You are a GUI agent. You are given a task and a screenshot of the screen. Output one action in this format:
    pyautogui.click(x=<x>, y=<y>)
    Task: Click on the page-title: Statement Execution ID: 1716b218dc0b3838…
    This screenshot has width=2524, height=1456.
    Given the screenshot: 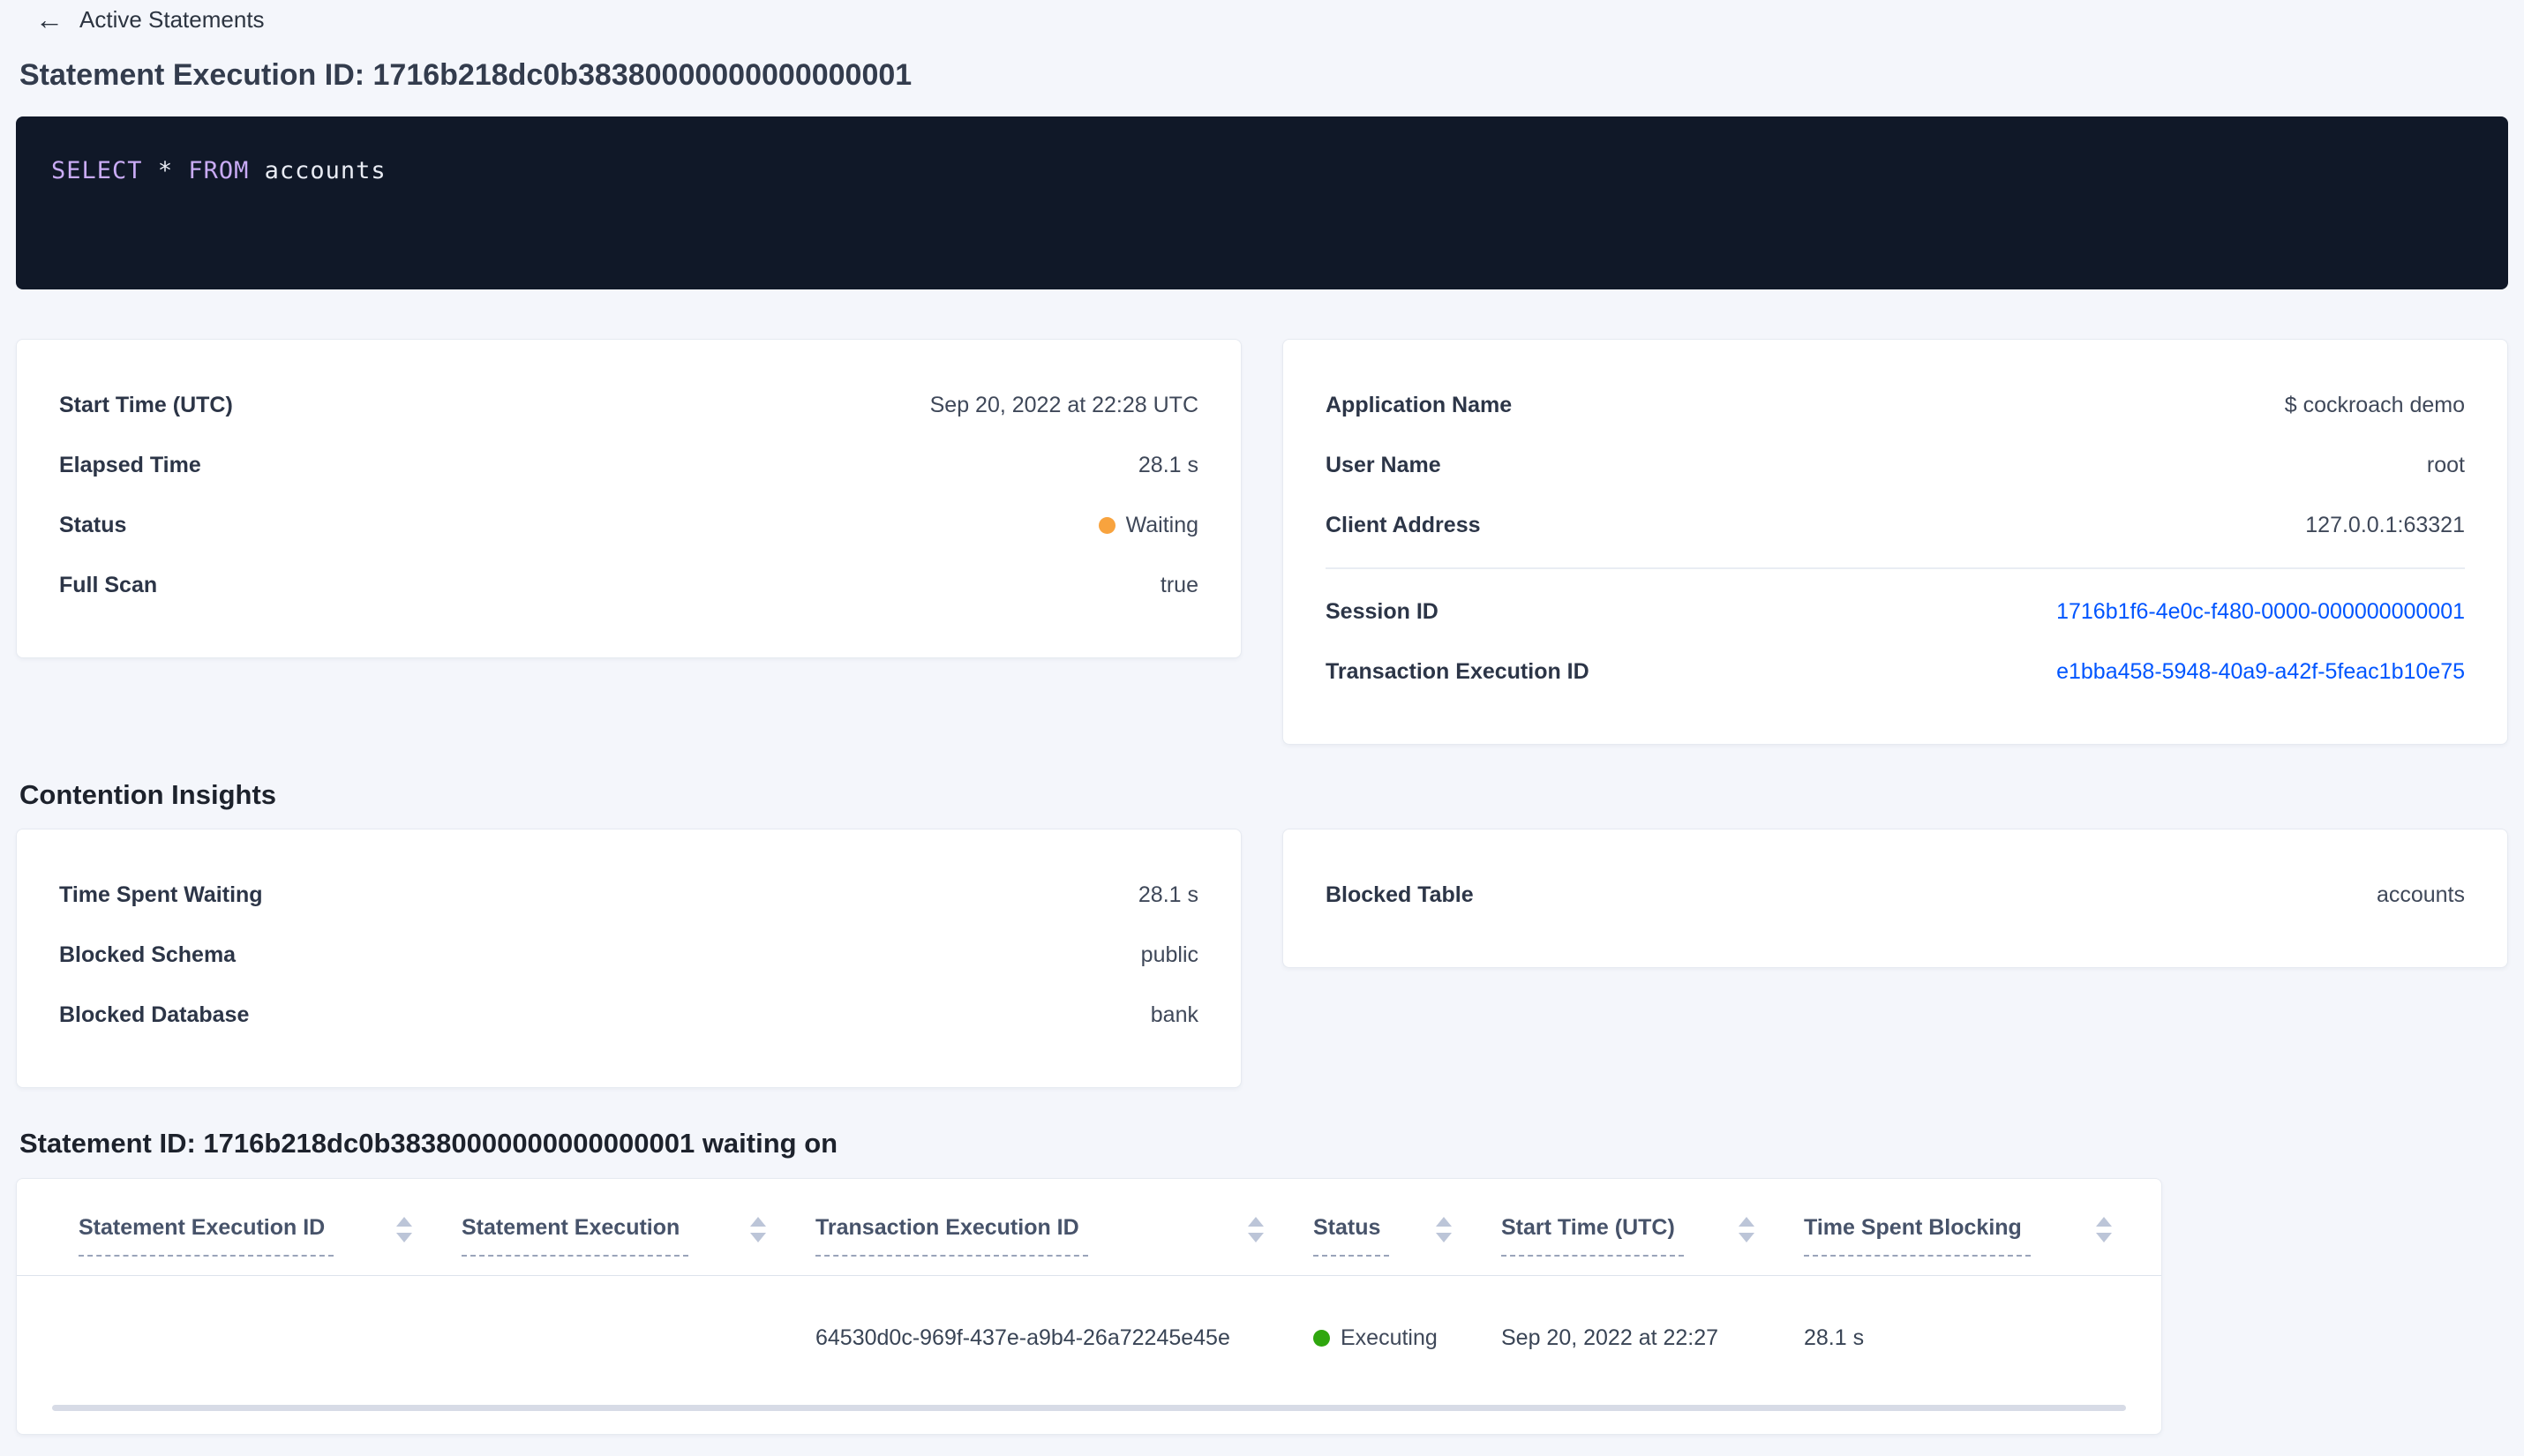 What is the action you would take?
    pyautogui.click(x=466, y=75)
    